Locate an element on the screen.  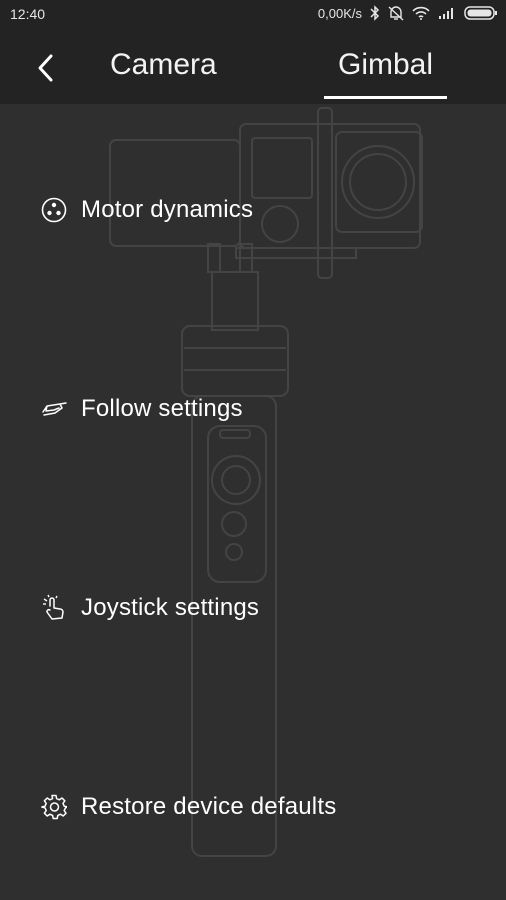
status-icons: 0,00K/s is located at coordinates (408, 13).